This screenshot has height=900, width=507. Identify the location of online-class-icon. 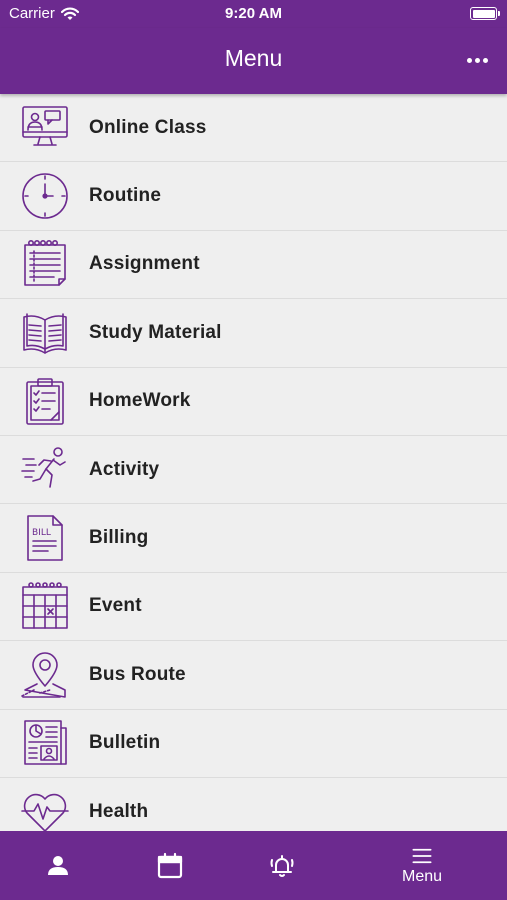
(45, 128).